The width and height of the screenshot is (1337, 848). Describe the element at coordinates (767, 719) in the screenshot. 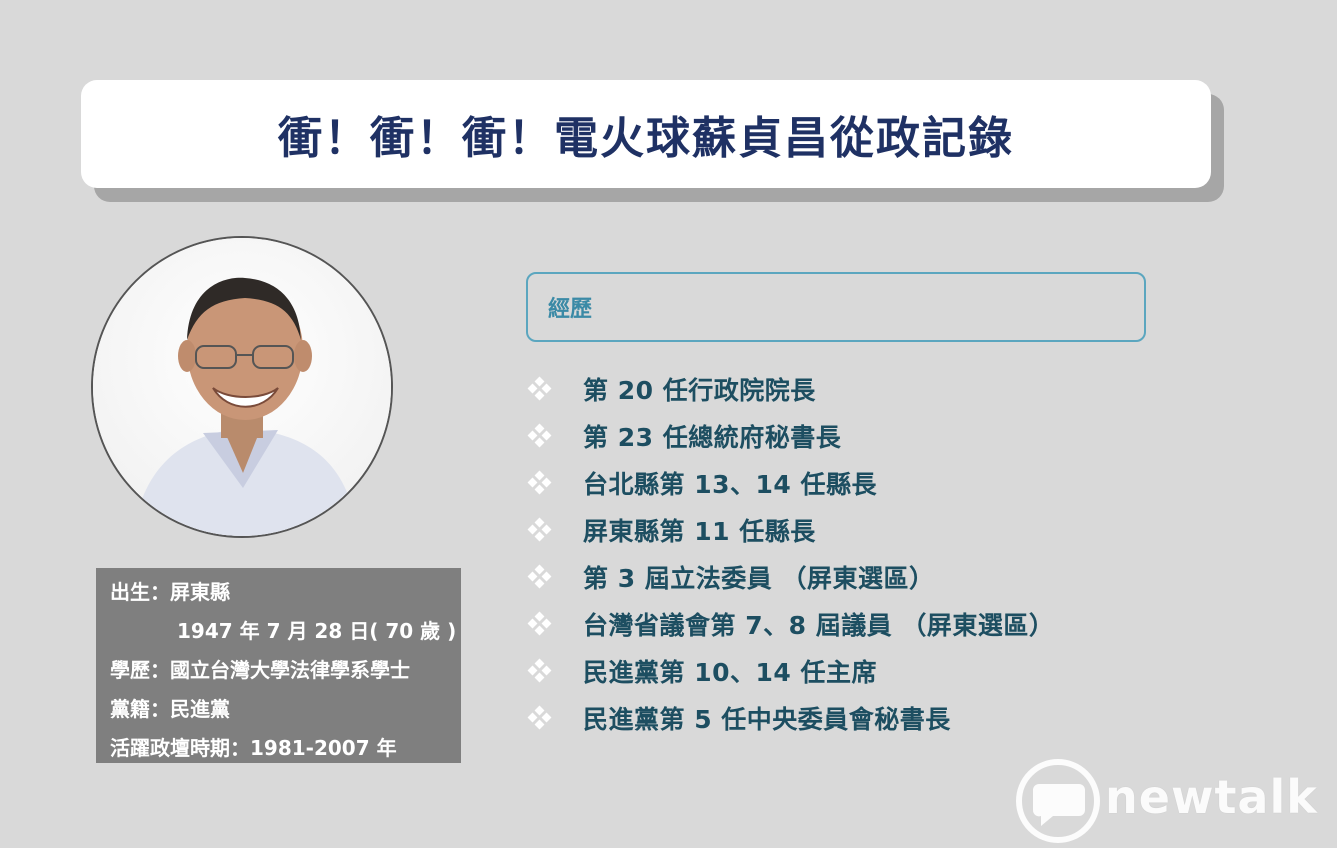

I see `experience-item-text: 民進黨第 5 任中央委員會秘書長` at that location.